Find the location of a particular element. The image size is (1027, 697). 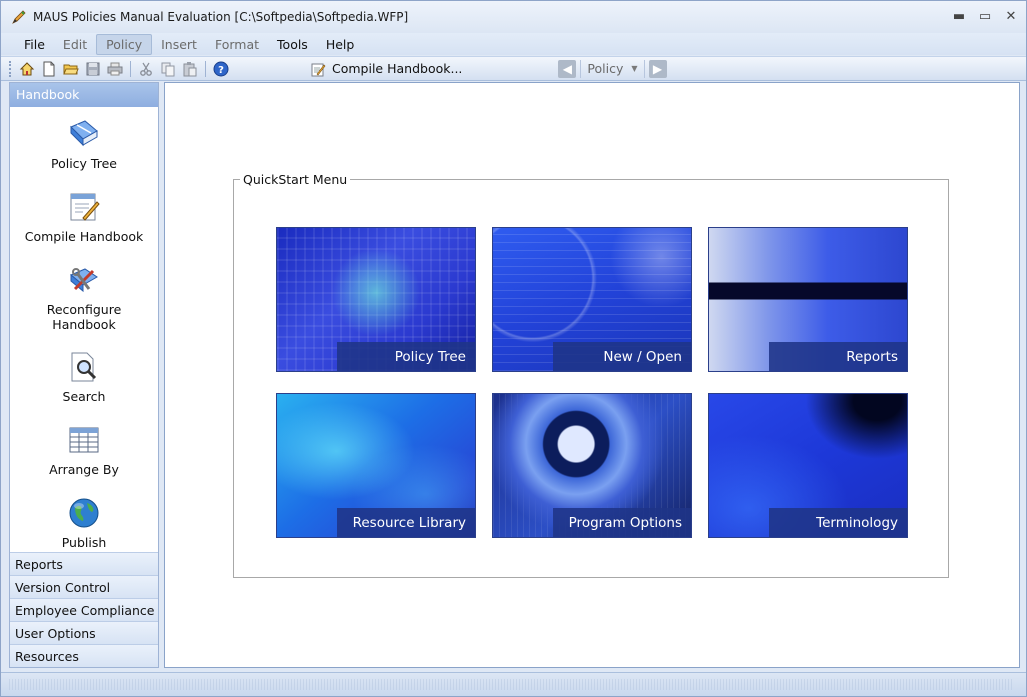

home-button is located at coordinates (27, 69).